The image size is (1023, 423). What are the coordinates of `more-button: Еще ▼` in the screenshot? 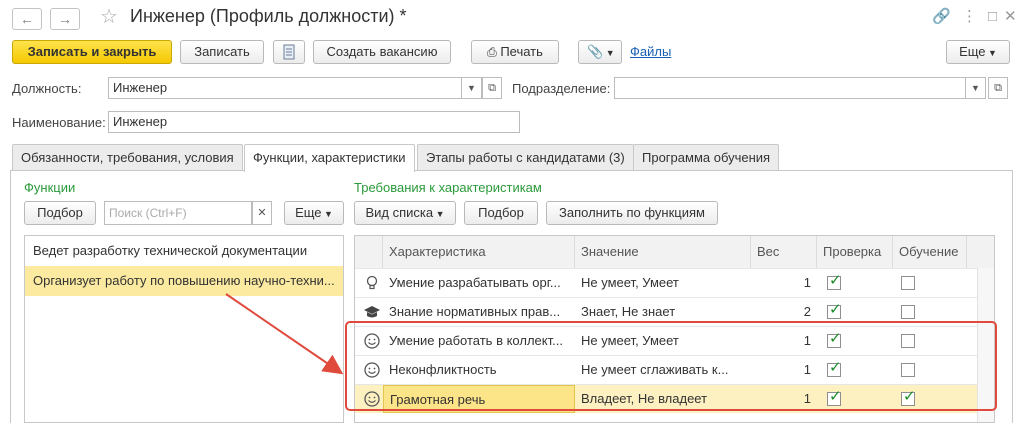 It's located at (978, 52).